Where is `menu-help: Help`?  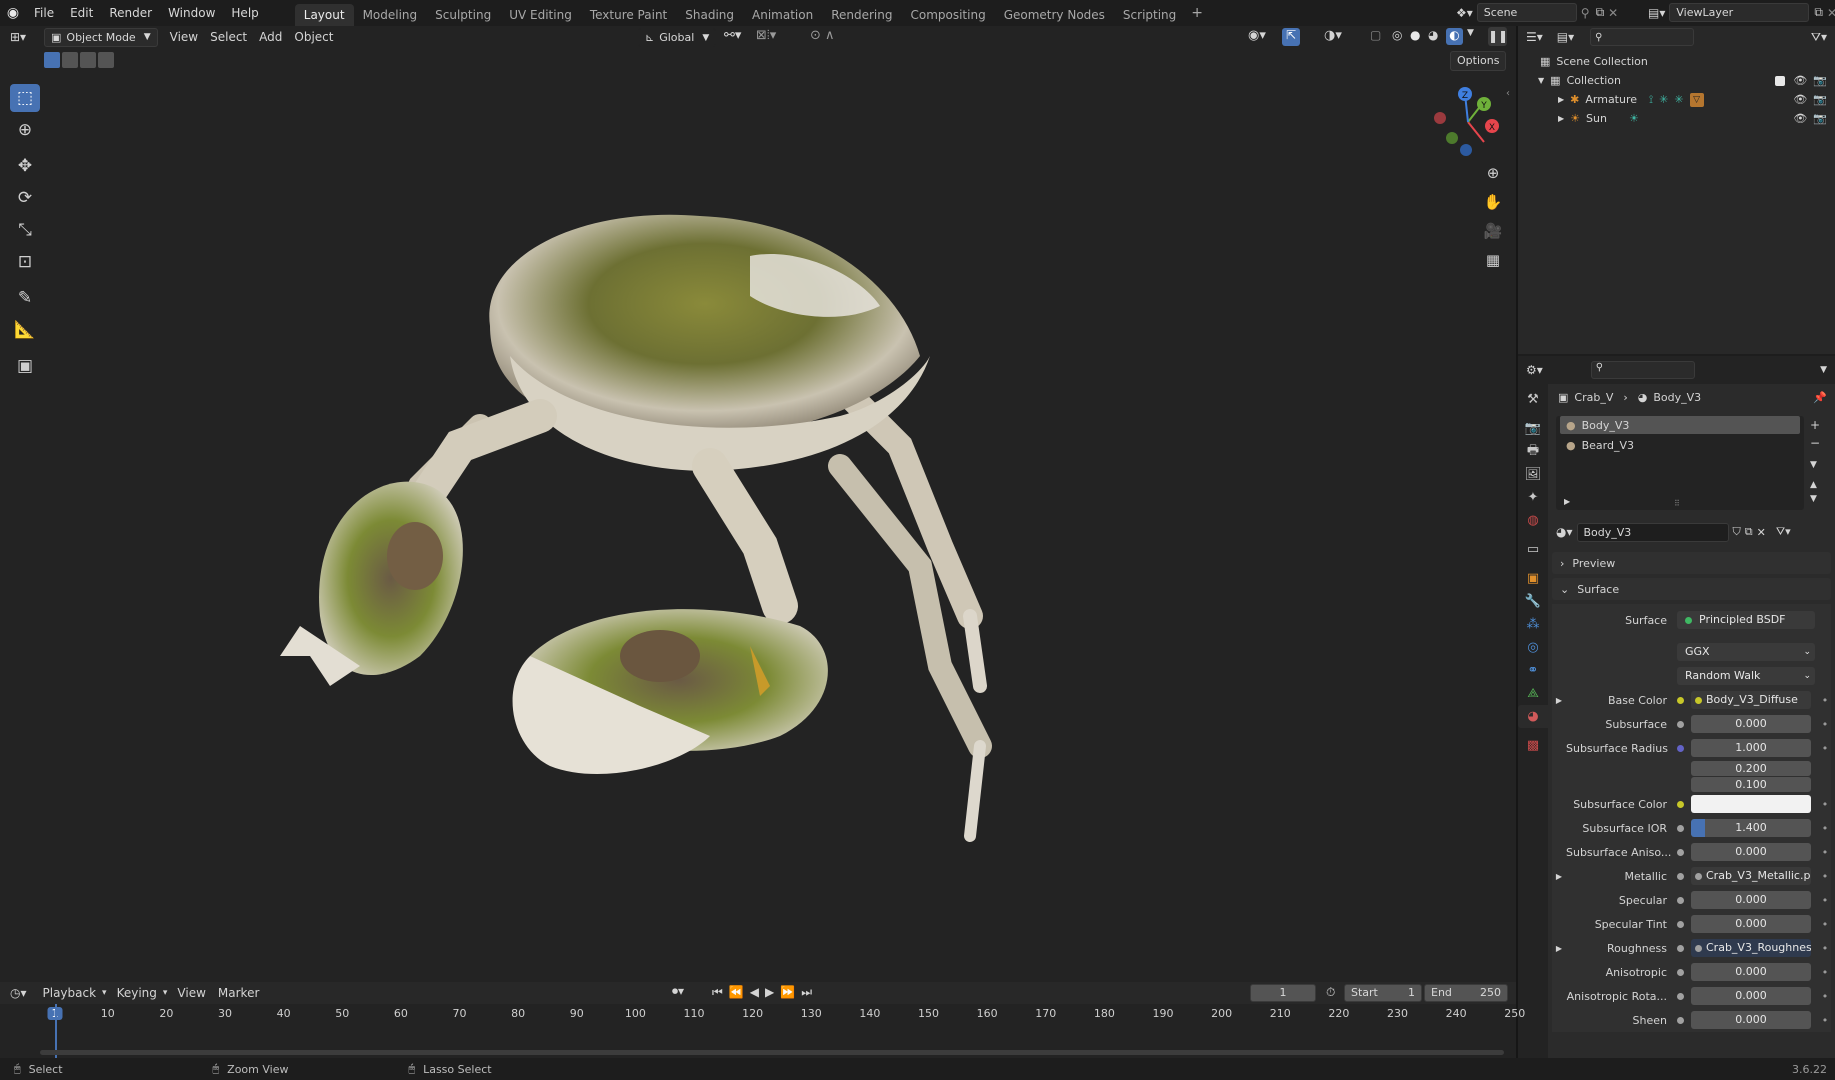 menu-help: Help is located at coordinates (244, 13).